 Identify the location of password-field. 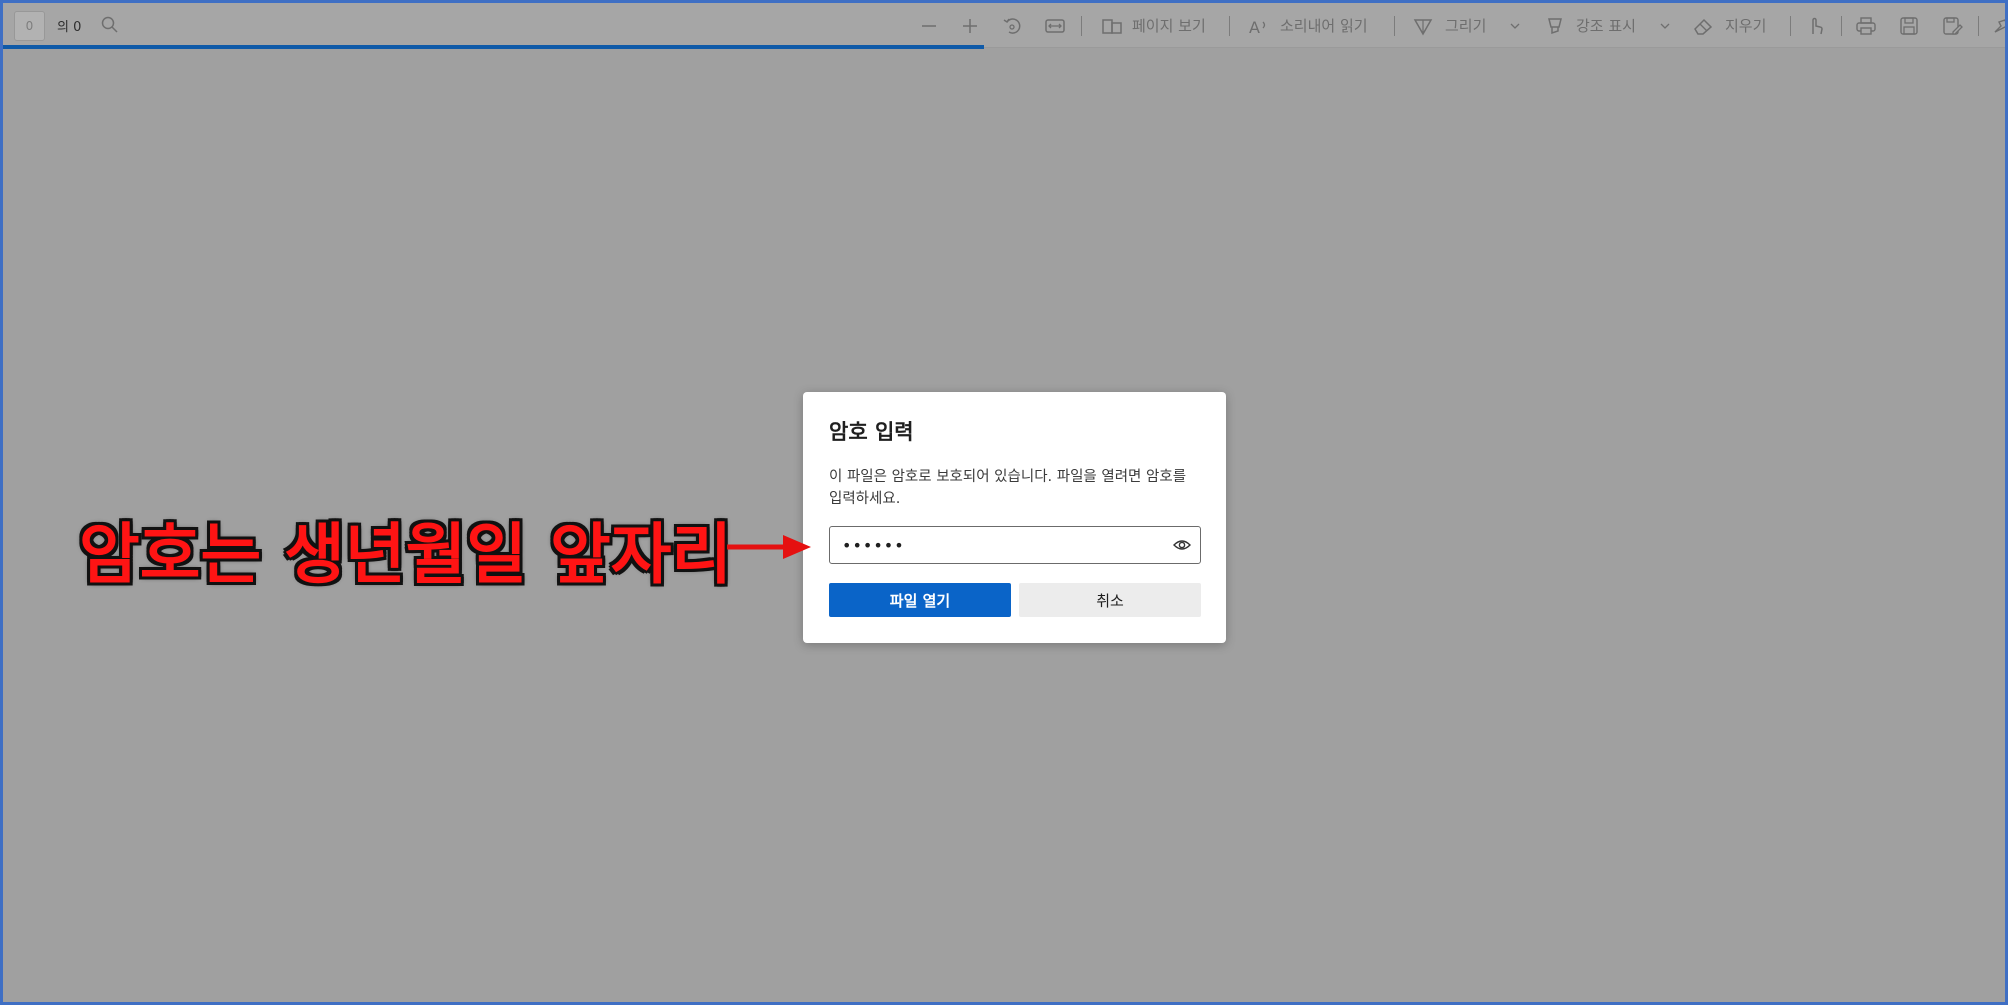
(1015, 545).